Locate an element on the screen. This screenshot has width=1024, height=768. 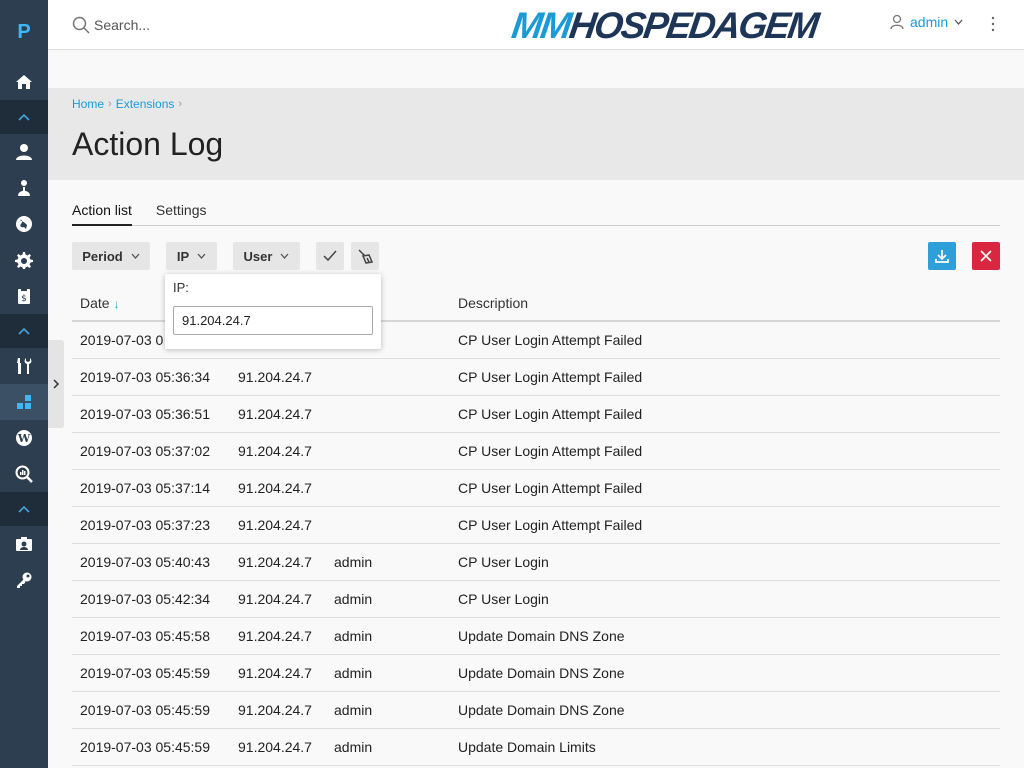
user-filter-label: User is located at coordinates (258, 256).